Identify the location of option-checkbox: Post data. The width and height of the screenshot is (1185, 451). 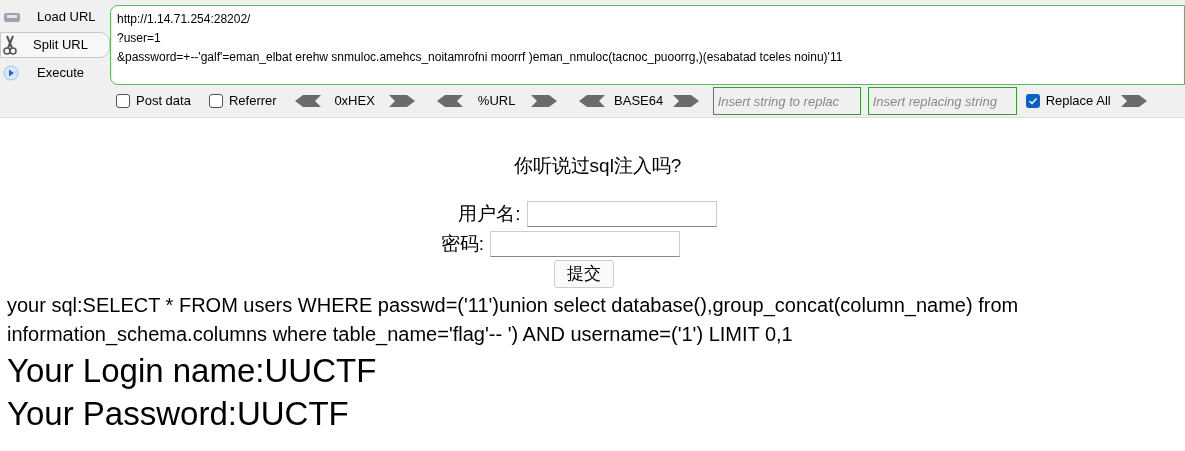
(153, 101).